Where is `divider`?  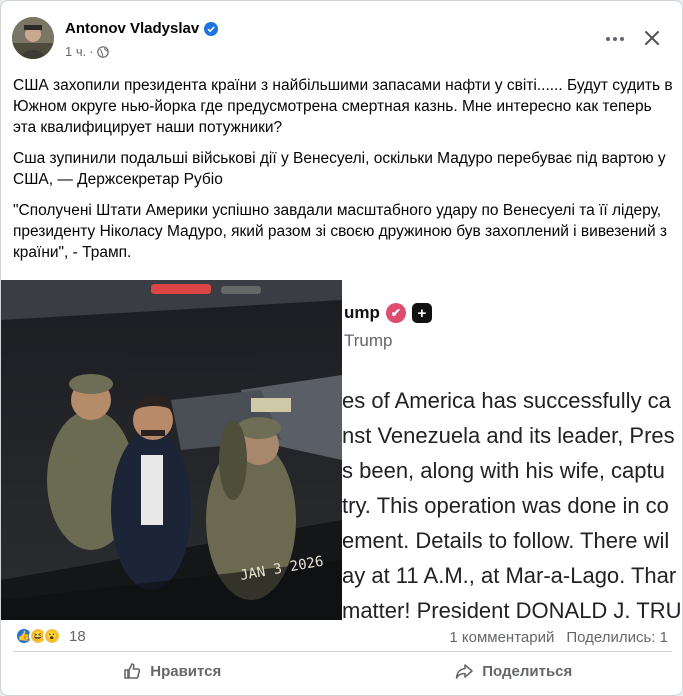 divider is located at coordinates (342, 651).